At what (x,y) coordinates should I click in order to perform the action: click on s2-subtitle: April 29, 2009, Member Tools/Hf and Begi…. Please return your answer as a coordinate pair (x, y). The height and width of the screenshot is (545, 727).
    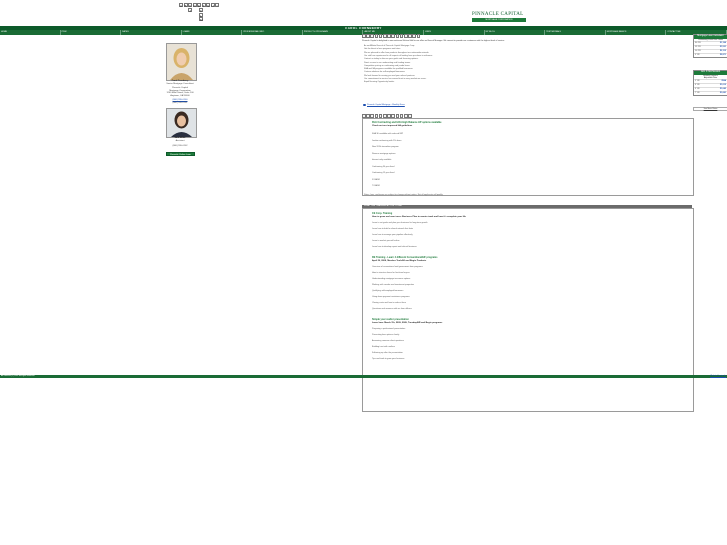
    Looking at the image, I should click on (399, 260).